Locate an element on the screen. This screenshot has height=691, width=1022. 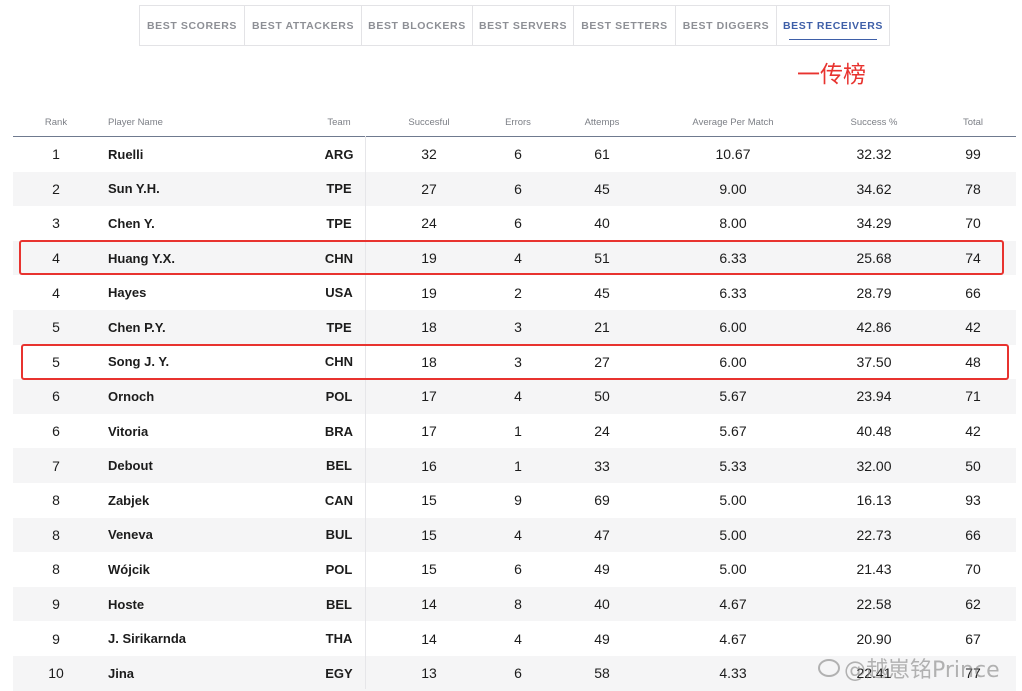
table-row: 9 Hoste BEL 14 8 40 4.67 22.58 62 is located at coordinates (514, 604).